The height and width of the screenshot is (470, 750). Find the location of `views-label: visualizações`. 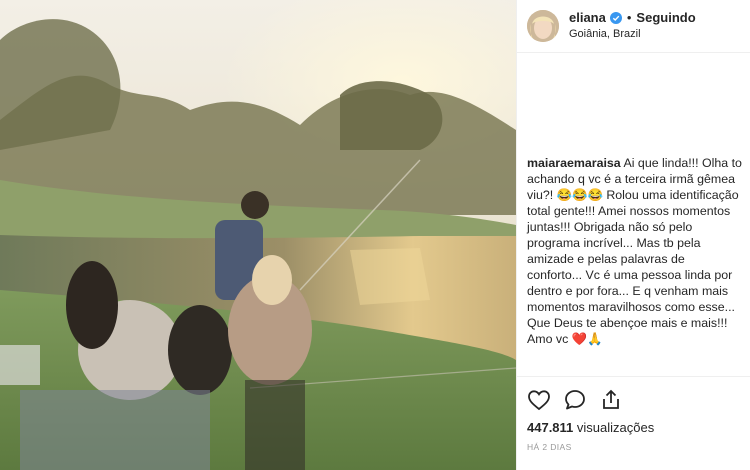

views-label: visualizações is located at coordinates (615, 427).